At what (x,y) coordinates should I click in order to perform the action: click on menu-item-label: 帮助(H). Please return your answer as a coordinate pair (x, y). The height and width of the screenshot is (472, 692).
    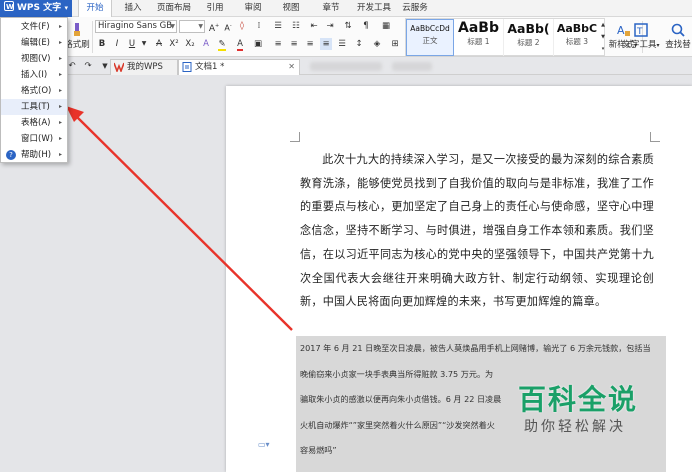
    Looking at the image, I should click on (36, 155).